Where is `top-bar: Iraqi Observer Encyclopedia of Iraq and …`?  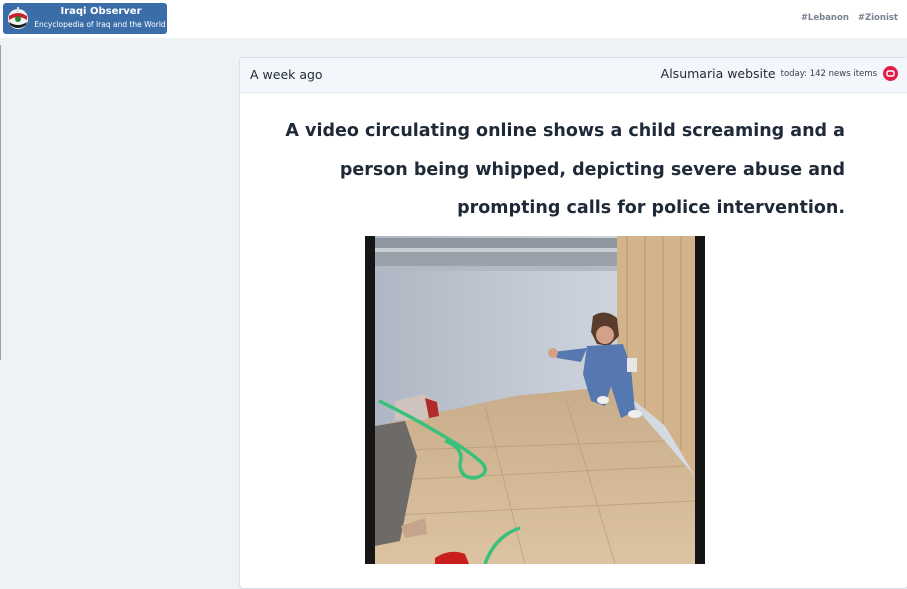
top-bar: Iraqi Observer Encyclopedia of Iraq and … is located at coordinates (453, 19).